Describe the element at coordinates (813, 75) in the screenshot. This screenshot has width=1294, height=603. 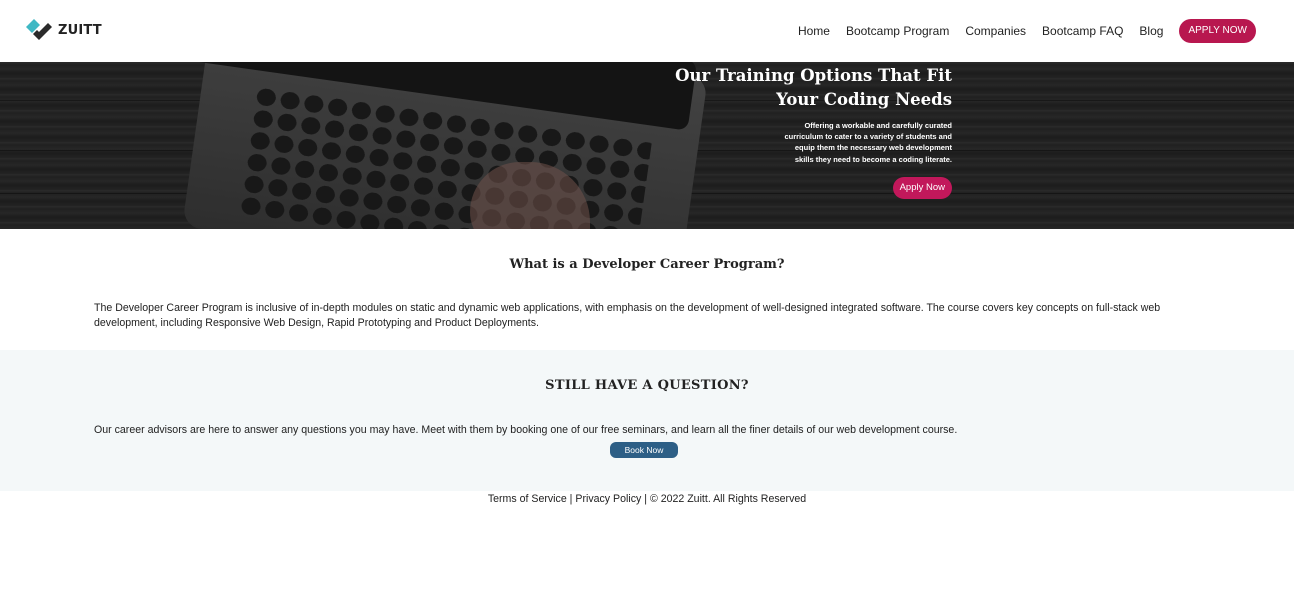
I see `hero-title-line1: Our Training Options That Fit` at that location.